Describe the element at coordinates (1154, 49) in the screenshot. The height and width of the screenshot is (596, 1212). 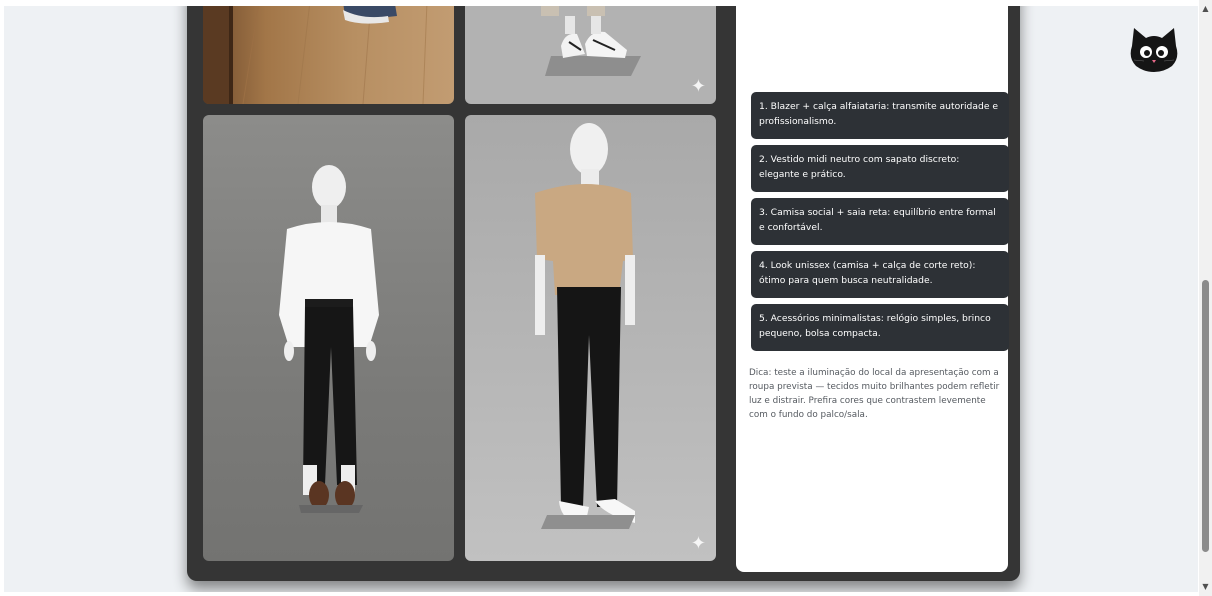
I see `cat-face-icon` at that location.